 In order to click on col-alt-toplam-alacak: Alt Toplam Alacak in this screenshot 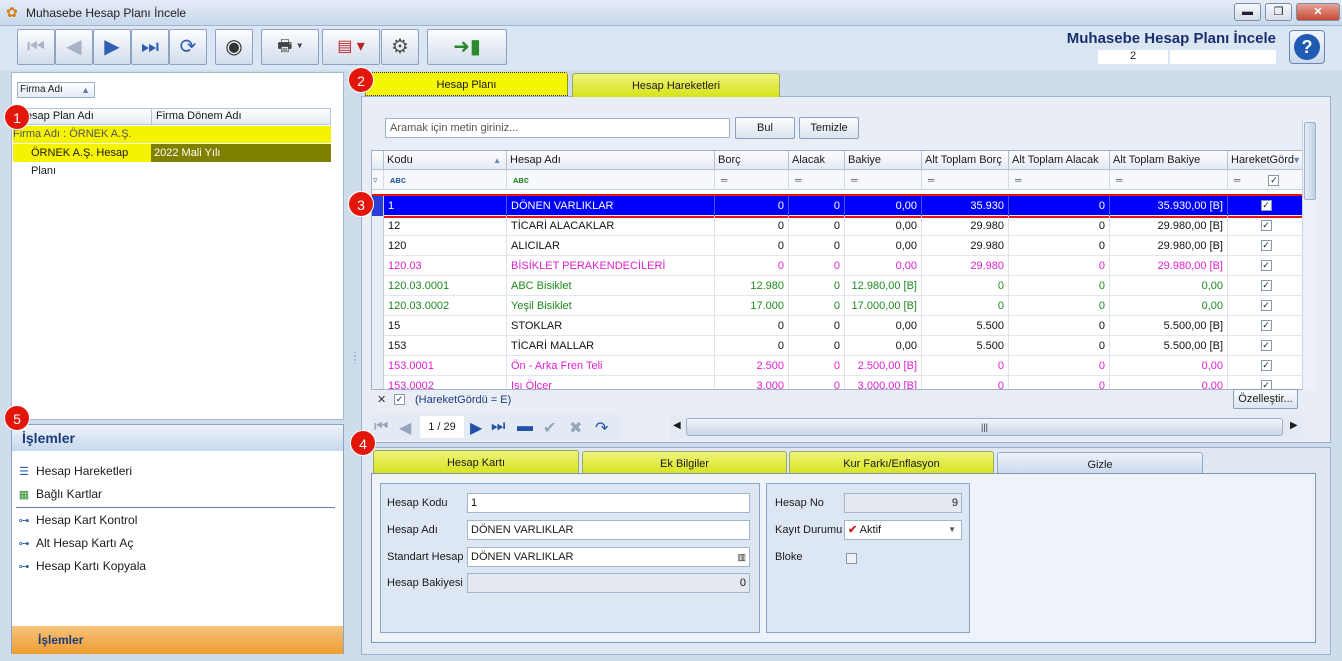, I will do `click(1059, 160)`.